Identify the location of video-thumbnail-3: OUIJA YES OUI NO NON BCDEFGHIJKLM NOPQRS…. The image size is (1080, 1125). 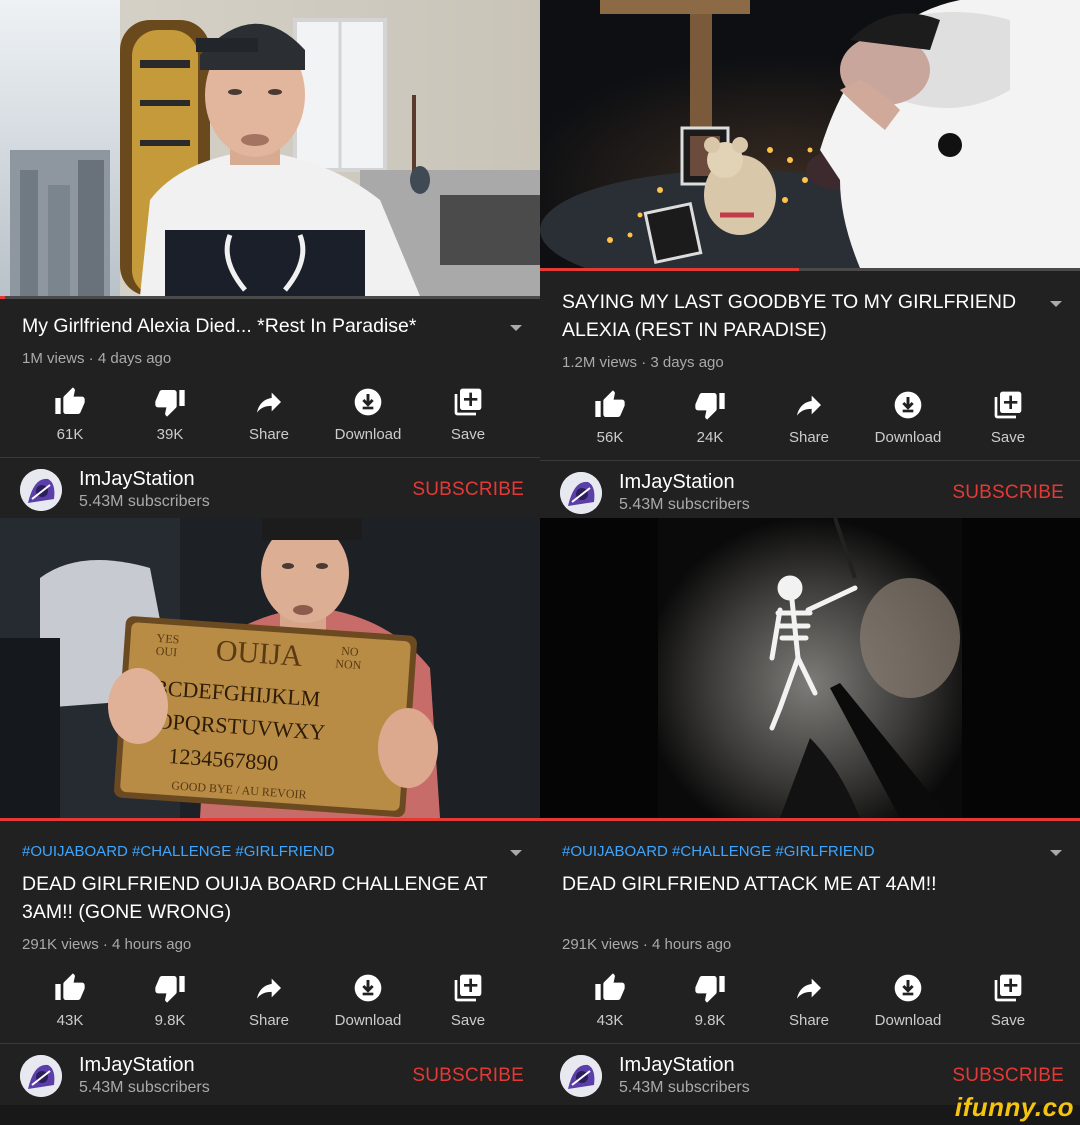
(270, 668).